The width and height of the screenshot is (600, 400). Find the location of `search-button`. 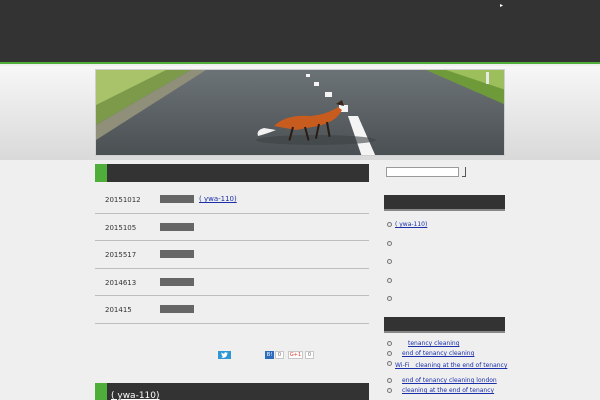

search-button is located at coordinates (464, 172).